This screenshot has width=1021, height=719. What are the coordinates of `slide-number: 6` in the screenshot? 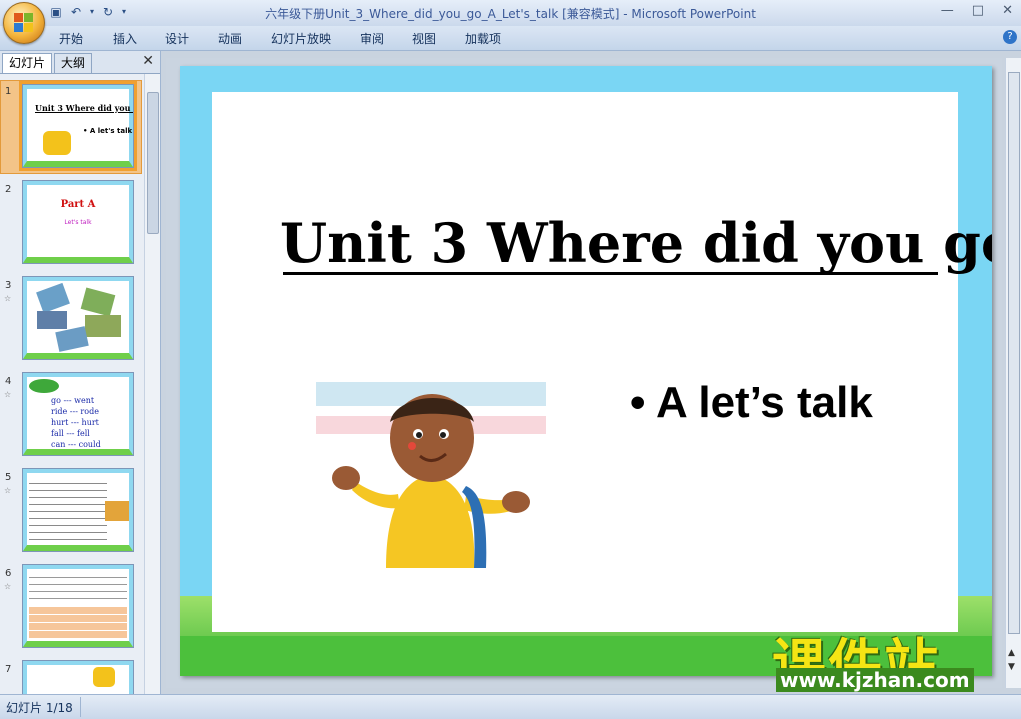 It's located at (8, 573).